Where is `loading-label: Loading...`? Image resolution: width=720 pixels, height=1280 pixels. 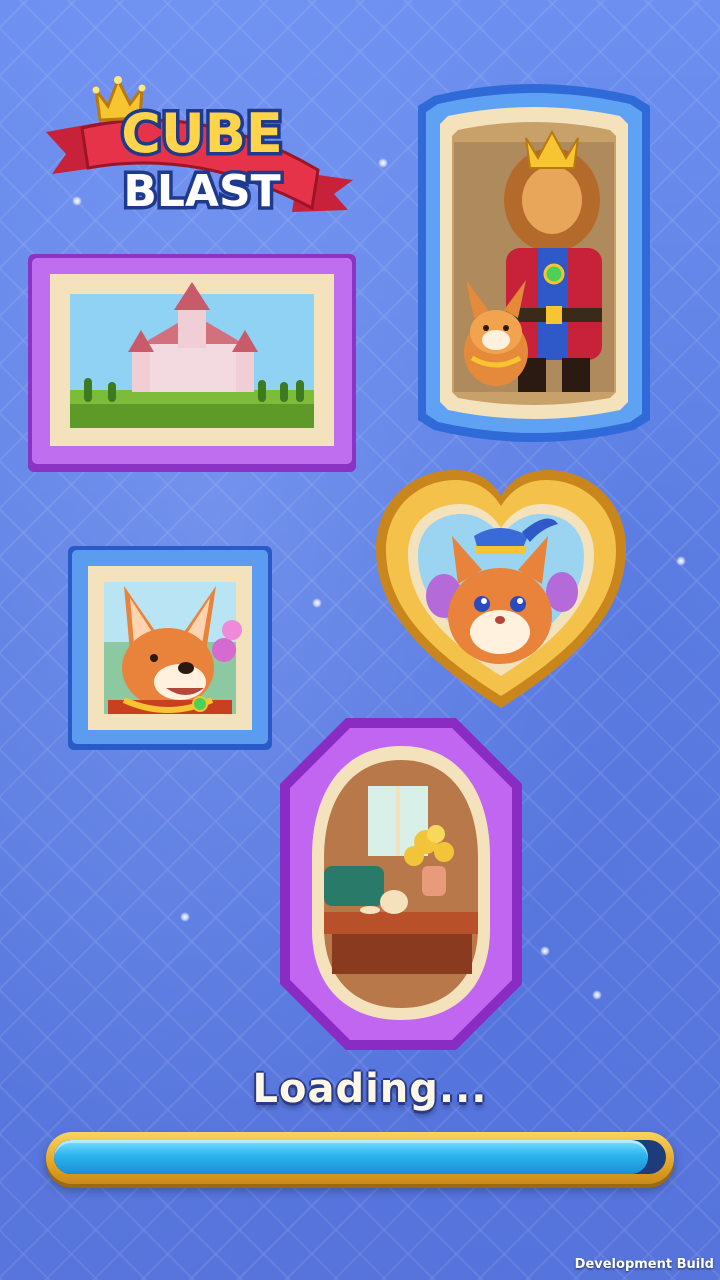
loading-label: Loading... is located at coordinates (370, 1089).